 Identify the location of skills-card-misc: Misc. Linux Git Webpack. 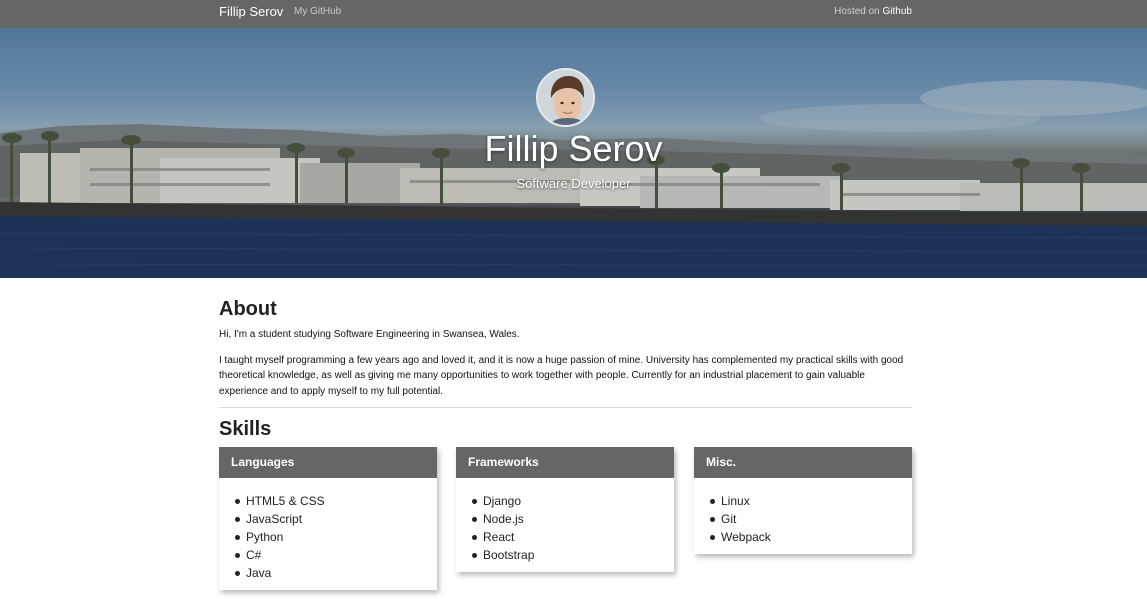
(803, 500).